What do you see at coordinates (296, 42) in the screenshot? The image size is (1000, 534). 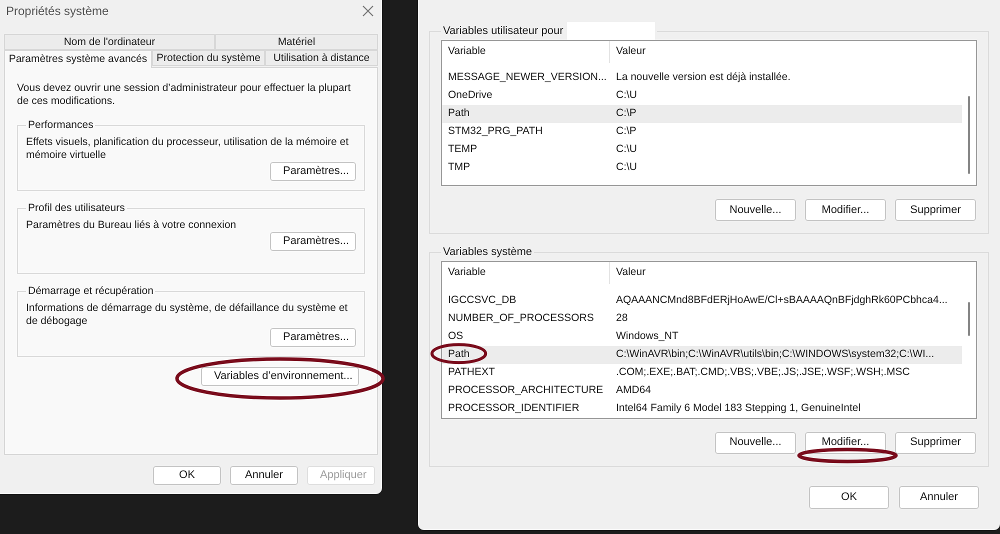 I see `tab: Matériel` at bounding box center [296, 42].